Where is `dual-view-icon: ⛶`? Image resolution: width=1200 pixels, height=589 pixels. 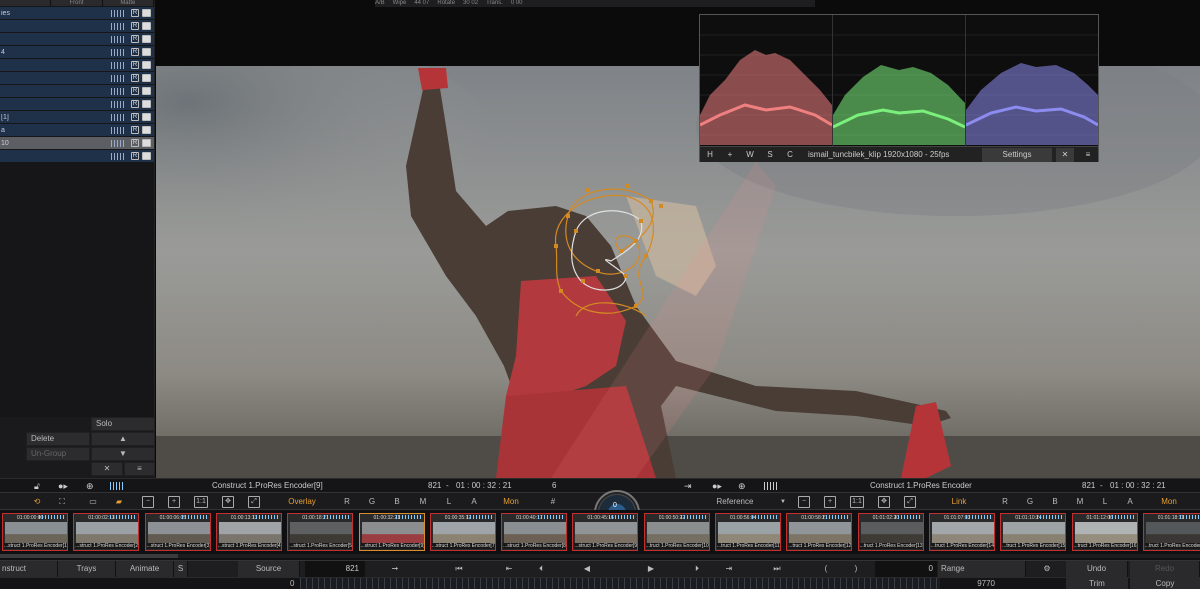 dual-view-icon: ⛶ is located at coordinates (62, 502).